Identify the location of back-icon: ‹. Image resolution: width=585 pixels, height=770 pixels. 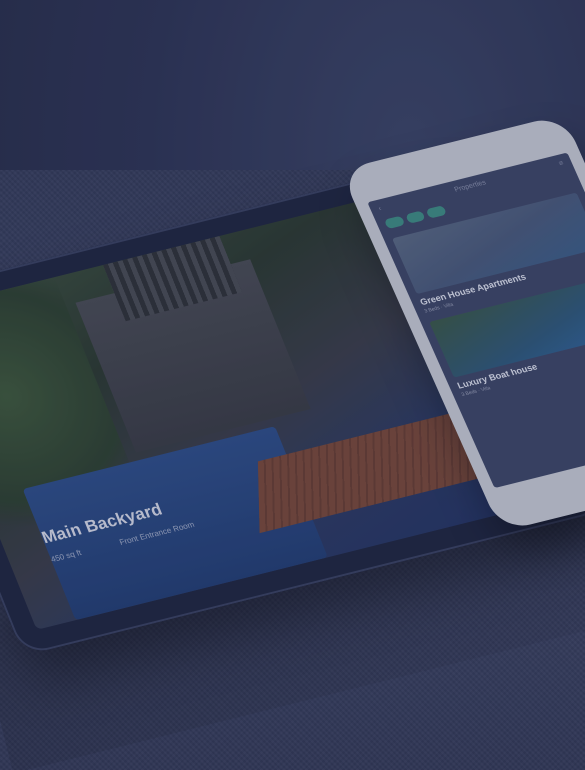
(380, 209).